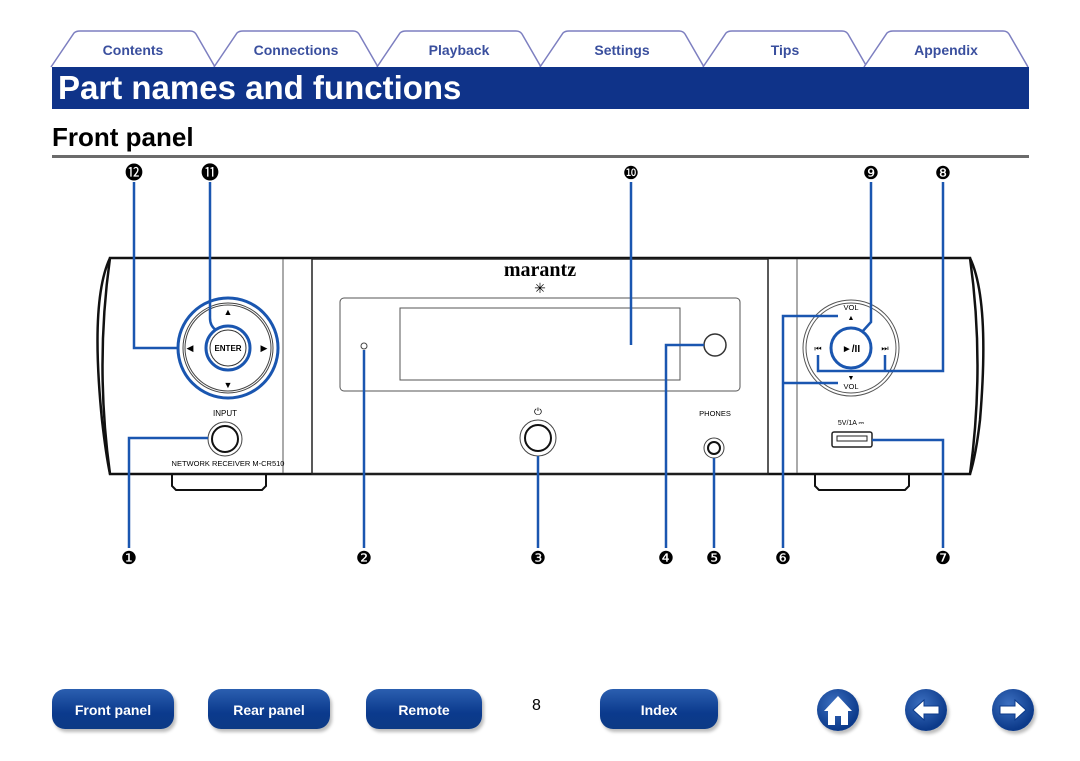  What do you see at coordinates (364, 558) in the screenshot?
I see `callout-2: ❷` at bounding box center [364, 558].